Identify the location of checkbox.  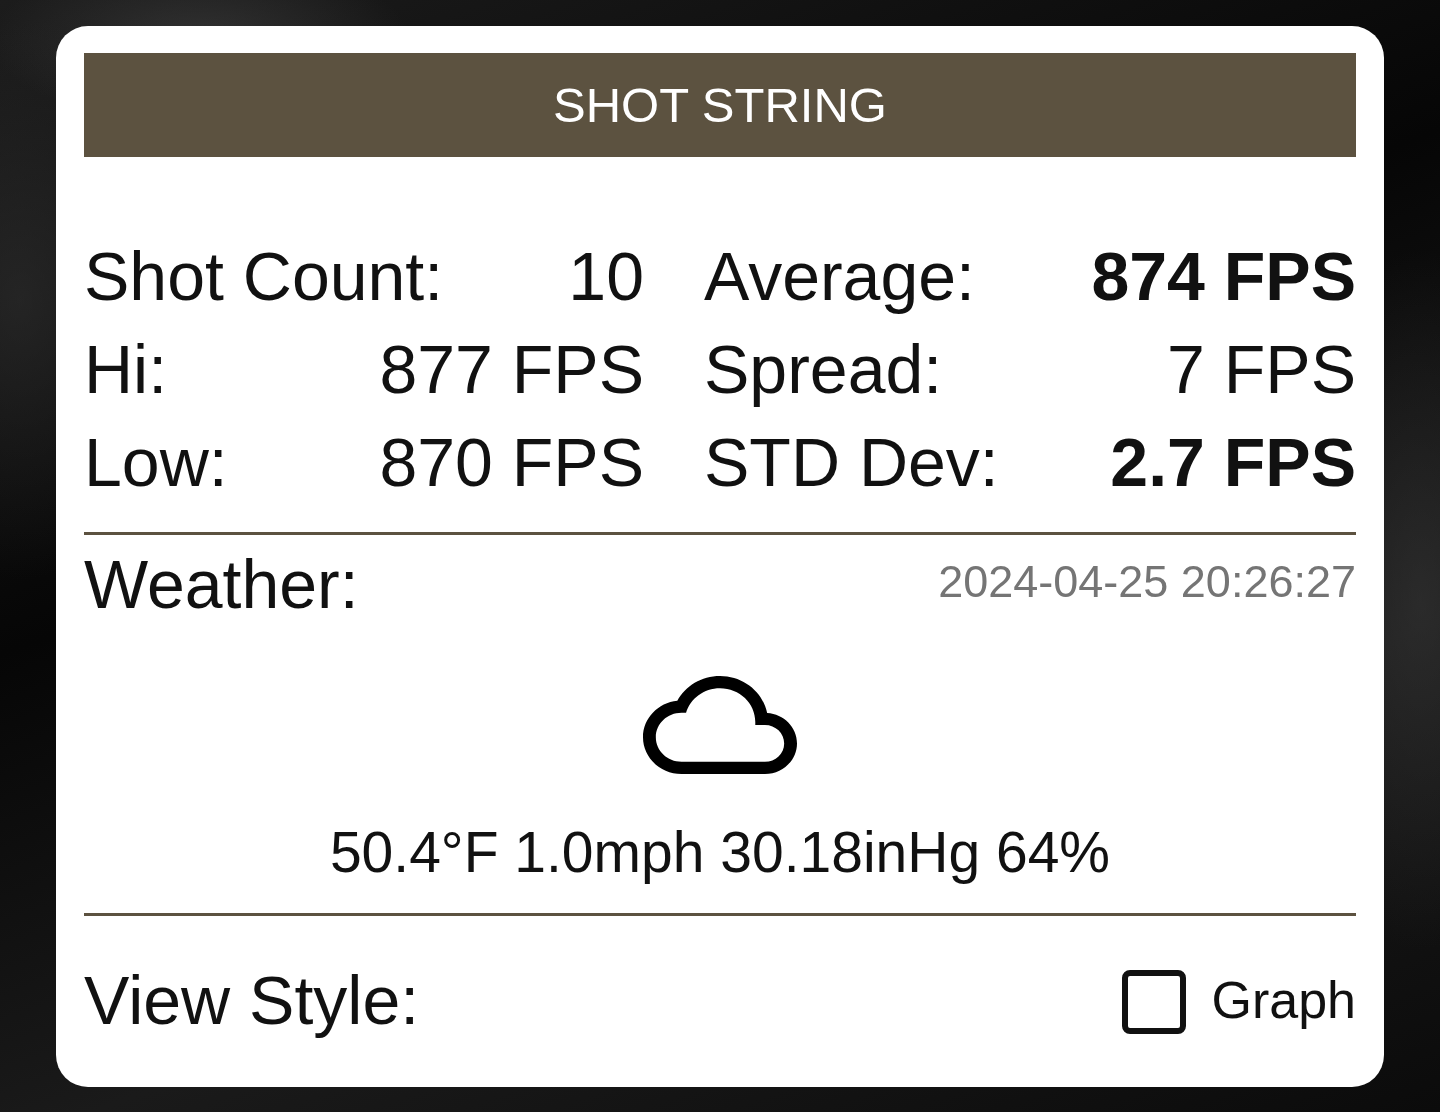
(1154, 1002).